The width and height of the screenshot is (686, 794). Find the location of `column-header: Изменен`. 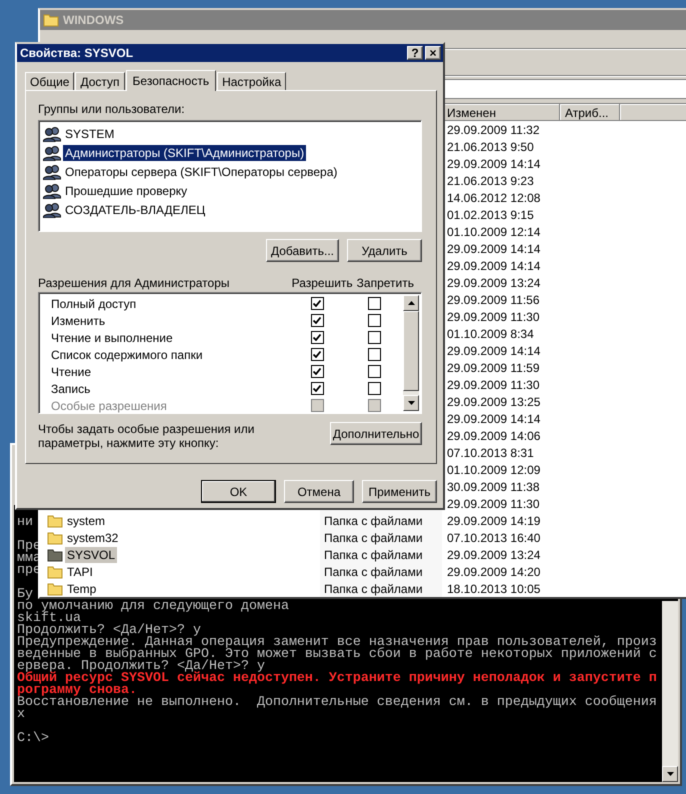

column-header: Изменен is located at coordinates (501, 112).